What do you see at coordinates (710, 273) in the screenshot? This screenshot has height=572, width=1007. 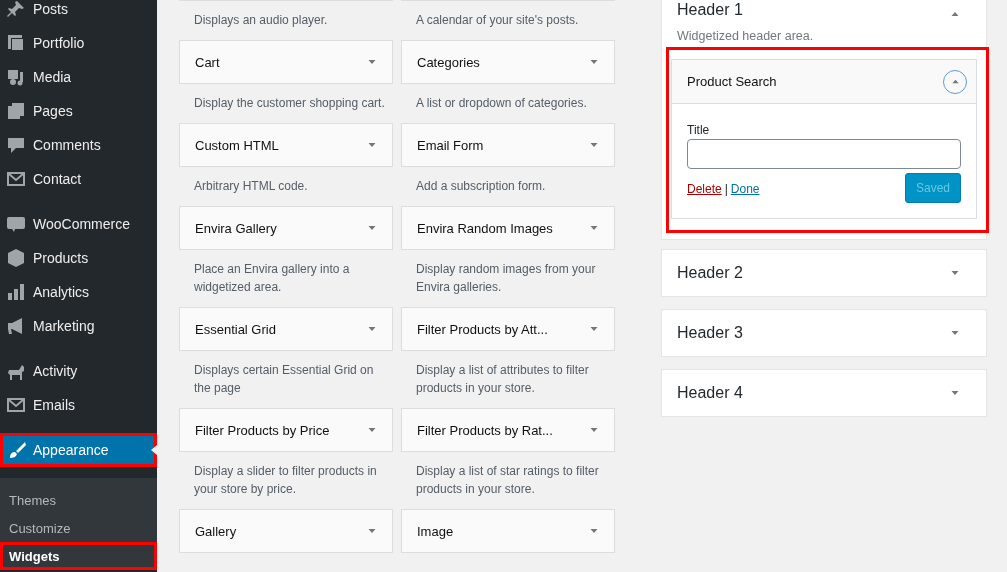 I see `area-title: Header 2` at bounding box center [710, 273].